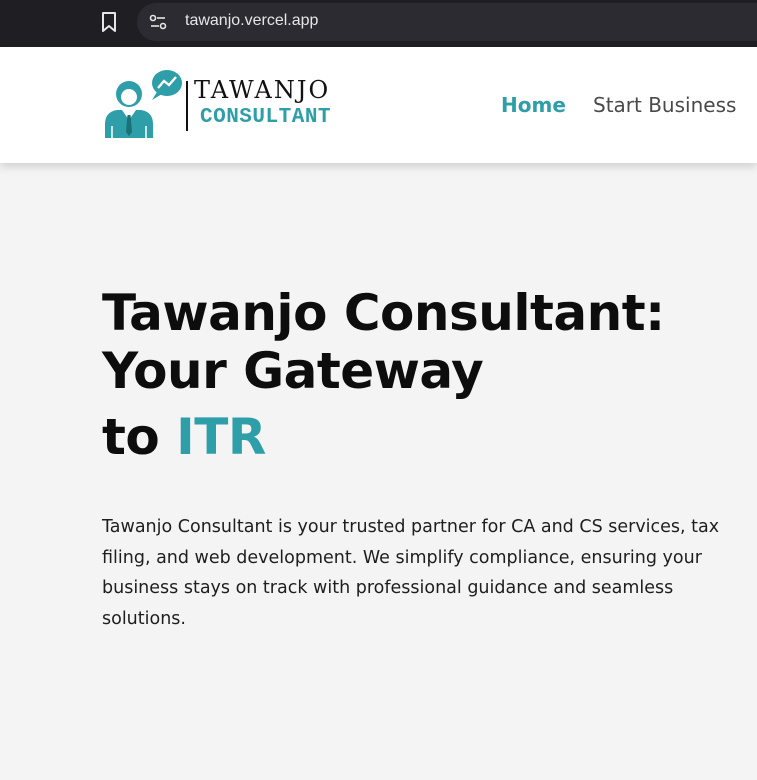 This screenshot has width=757, height=780. What do you see at coordinates (266, 117) in the screenshot?
I see `logo-subtitle: CONSULTANT` at bounding box center [266, 117].